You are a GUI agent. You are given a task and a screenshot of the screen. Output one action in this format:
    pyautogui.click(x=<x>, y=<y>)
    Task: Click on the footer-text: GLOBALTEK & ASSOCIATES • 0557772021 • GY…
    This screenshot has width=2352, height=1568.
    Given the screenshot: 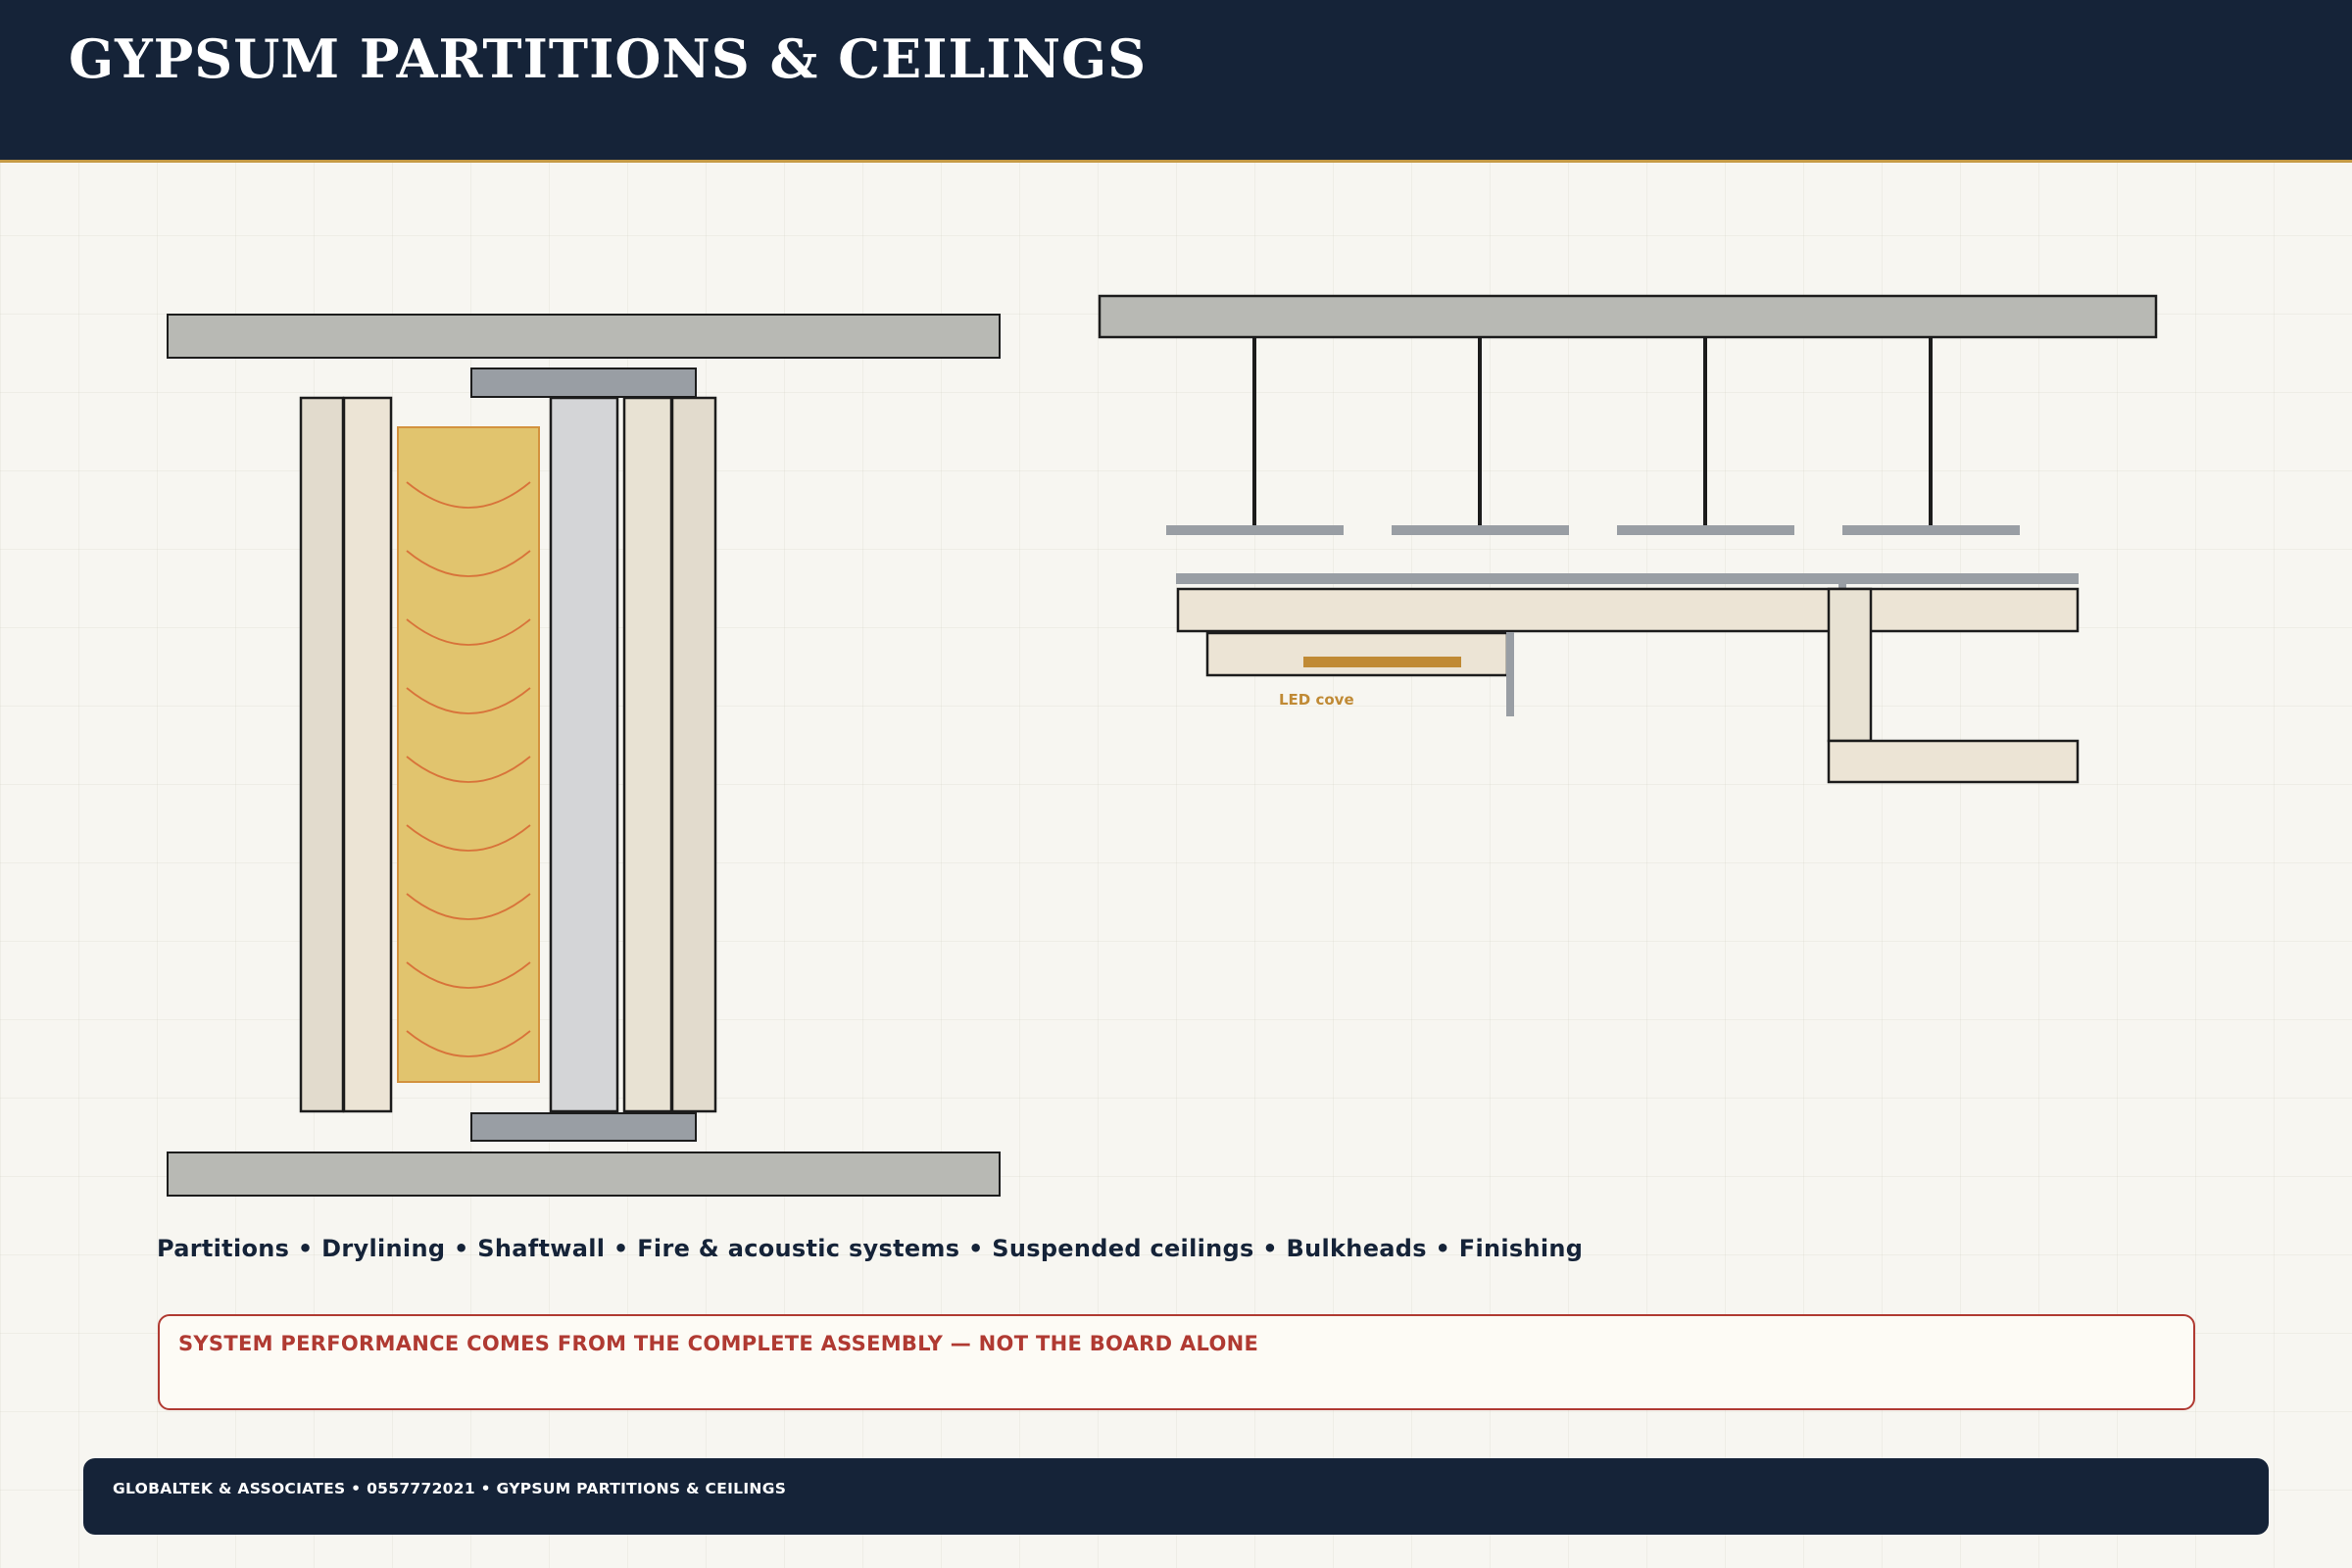 What is the action you would take?
    pyautogui.click(x=450, y=1488)
    